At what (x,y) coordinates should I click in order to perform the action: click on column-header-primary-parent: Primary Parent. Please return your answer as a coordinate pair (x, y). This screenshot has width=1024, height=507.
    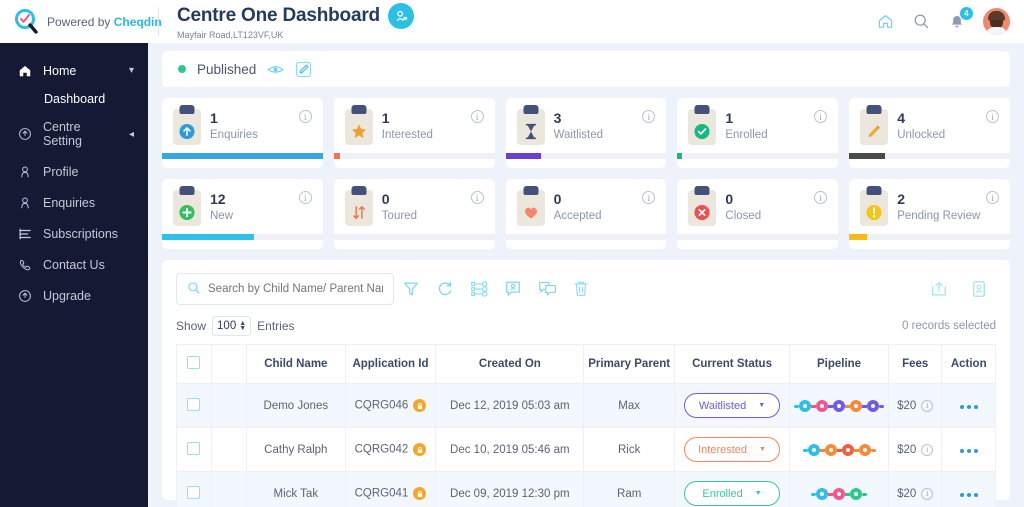
    Looking at the image, I should click on (629, 364).